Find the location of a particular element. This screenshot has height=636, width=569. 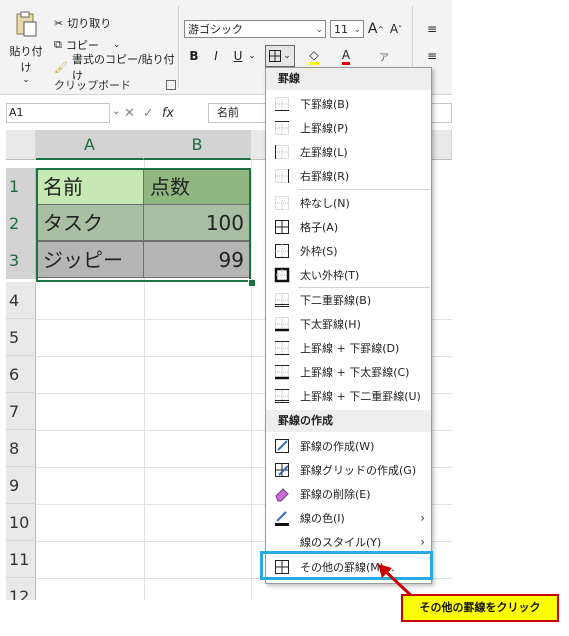

thick-outside-borders-icon is located at coordinates (282, 274).